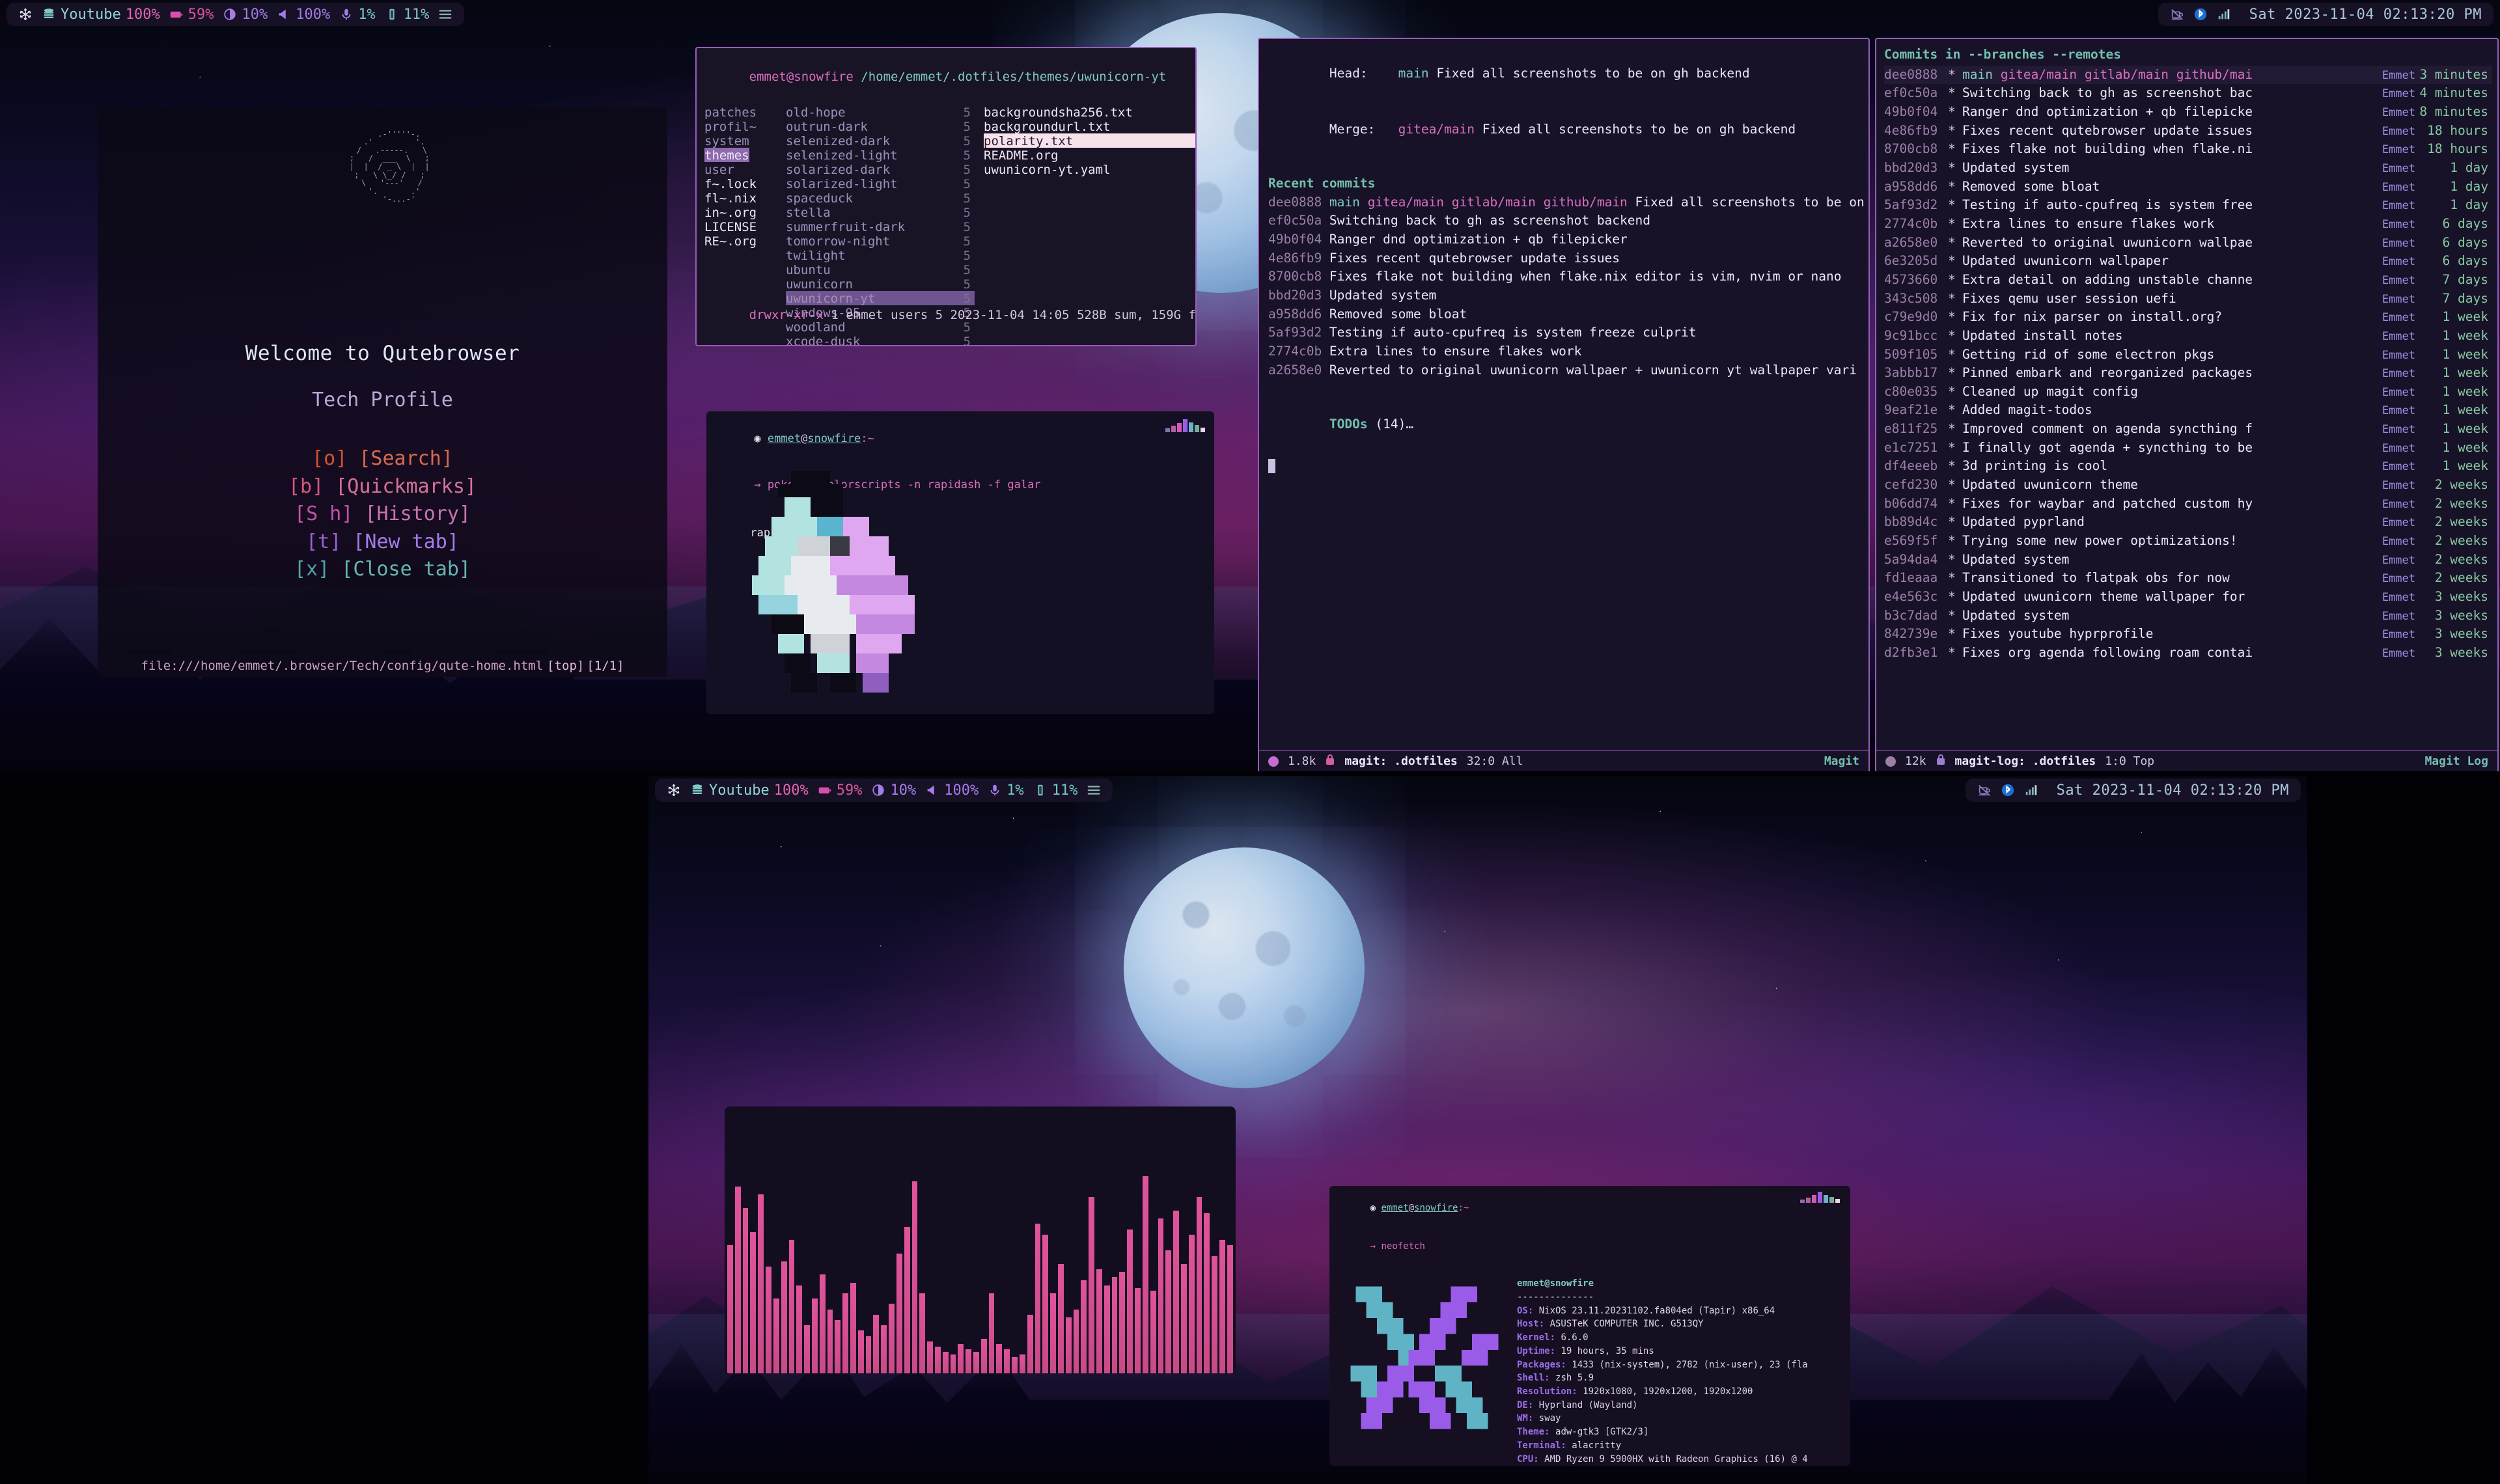  I want to click on magit-log-row: a958dd6 * Removed some bloat Emmet 1 day, so click(2188, 187).